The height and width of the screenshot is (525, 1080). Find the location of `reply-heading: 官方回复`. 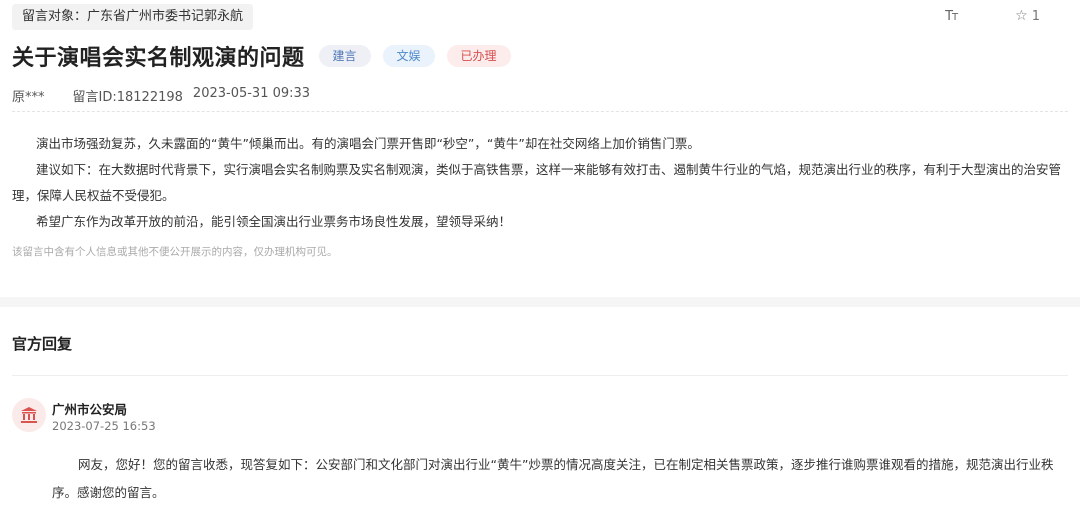

reply-heading: 官方回复 is located at coordinates (42, 344).